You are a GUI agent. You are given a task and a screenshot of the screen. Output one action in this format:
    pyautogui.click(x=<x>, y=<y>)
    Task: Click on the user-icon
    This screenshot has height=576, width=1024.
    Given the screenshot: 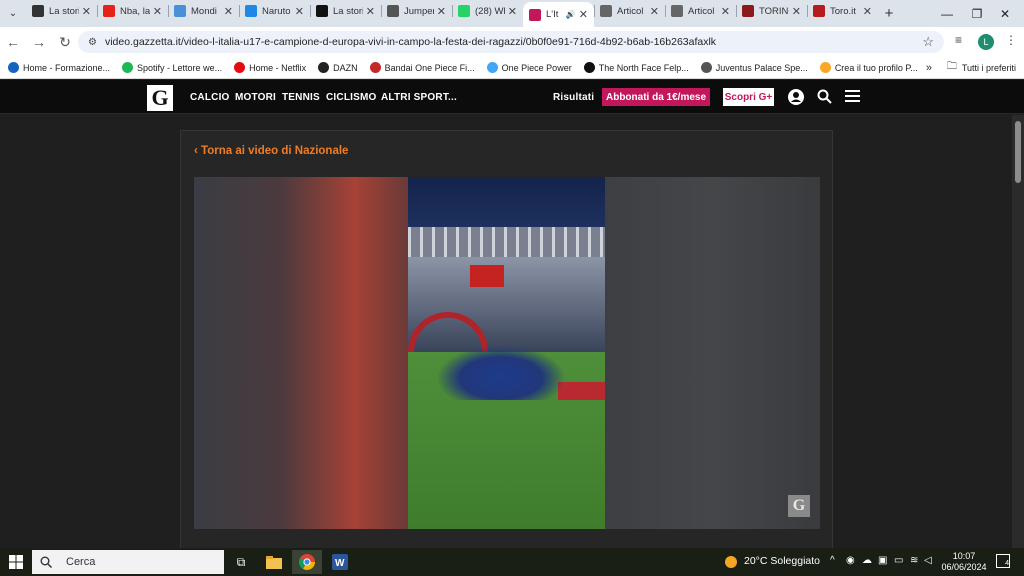 What is the action you would take?
    pyautogui.click(x=796, y=97)
    